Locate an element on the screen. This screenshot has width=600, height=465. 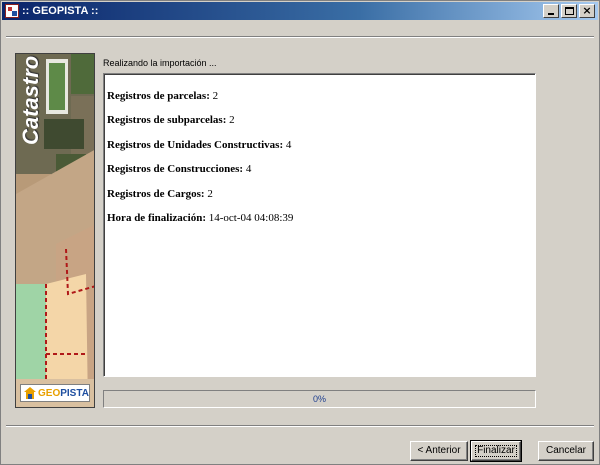
result-value: 14-oct-04 04:08:39 is located at coordinates (251, 218).